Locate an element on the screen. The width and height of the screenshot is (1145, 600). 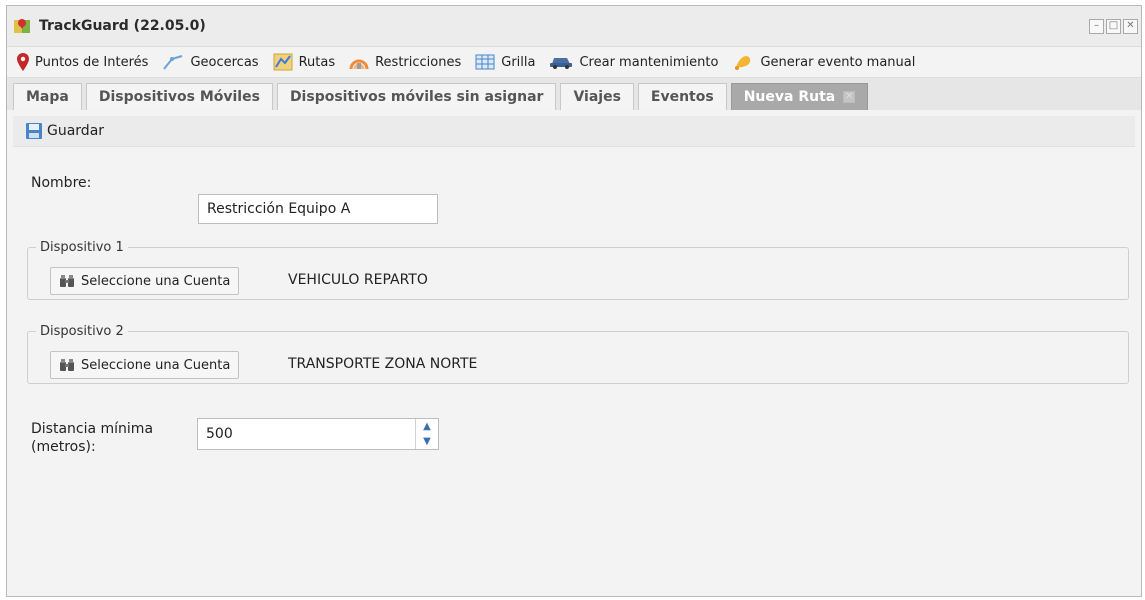
geofence-icon is located at coordinates (173, 62).